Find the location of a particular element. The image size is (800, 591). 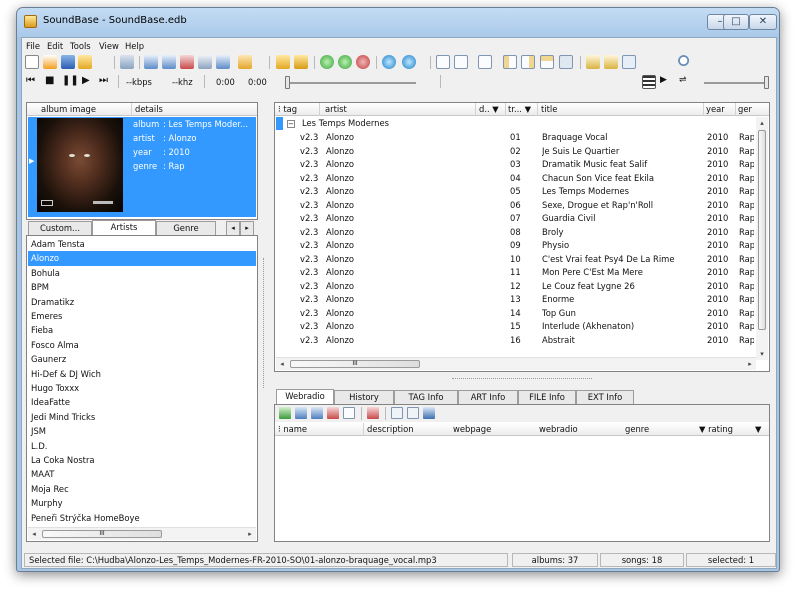

tab-file-info: FILE Info is located at coordinates (547, 397).